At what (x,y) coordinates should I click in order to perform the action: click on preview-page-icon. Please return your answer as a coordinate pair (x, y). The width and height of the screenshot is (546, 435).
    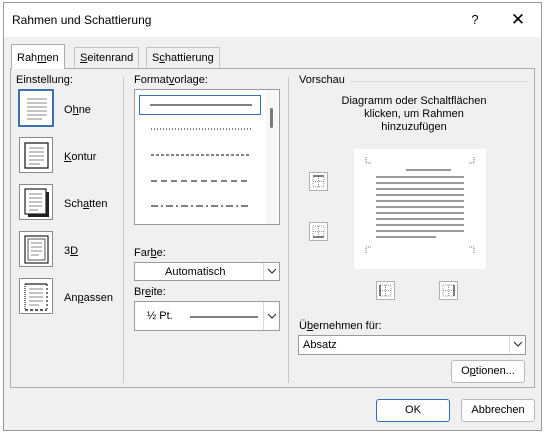
    Looking at the image, I should click on (420, 205).